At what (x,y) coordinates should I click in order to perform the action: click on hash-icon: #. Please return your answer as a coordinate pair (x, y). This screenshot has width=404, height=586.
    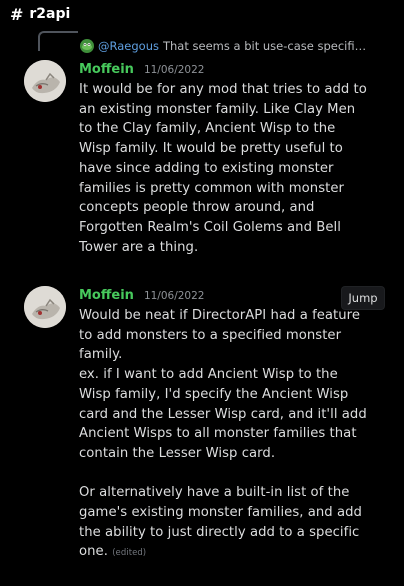
    Looking at the image, I should click on (17, 14).